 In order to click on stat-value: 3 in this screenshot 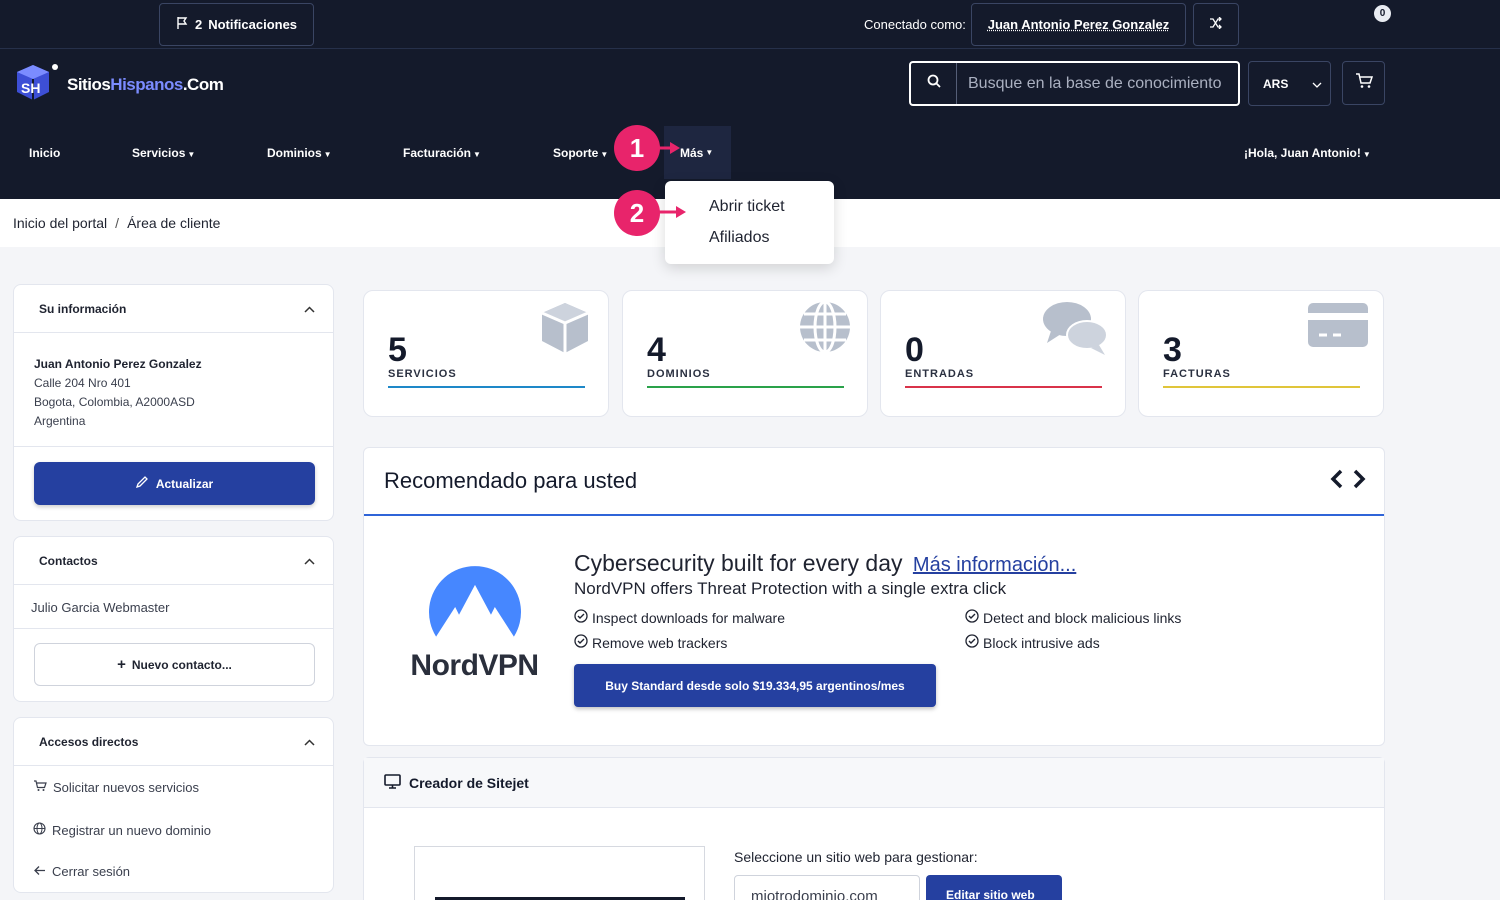, I will do `click(1172, 350)`.